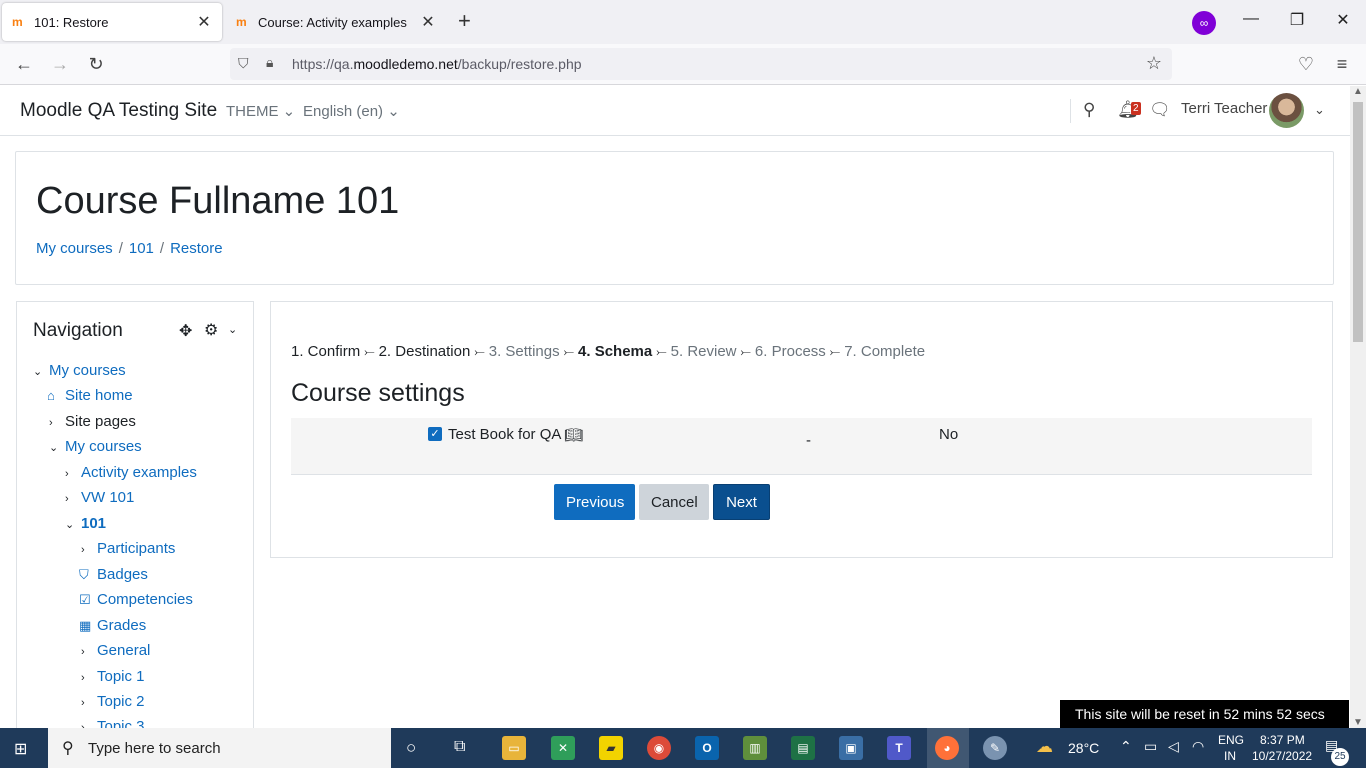 This screenshot has height=768, width=1366. Describe the element at coordinates (741, 502) in the screenshot. I see `next-button: Next` at that location.